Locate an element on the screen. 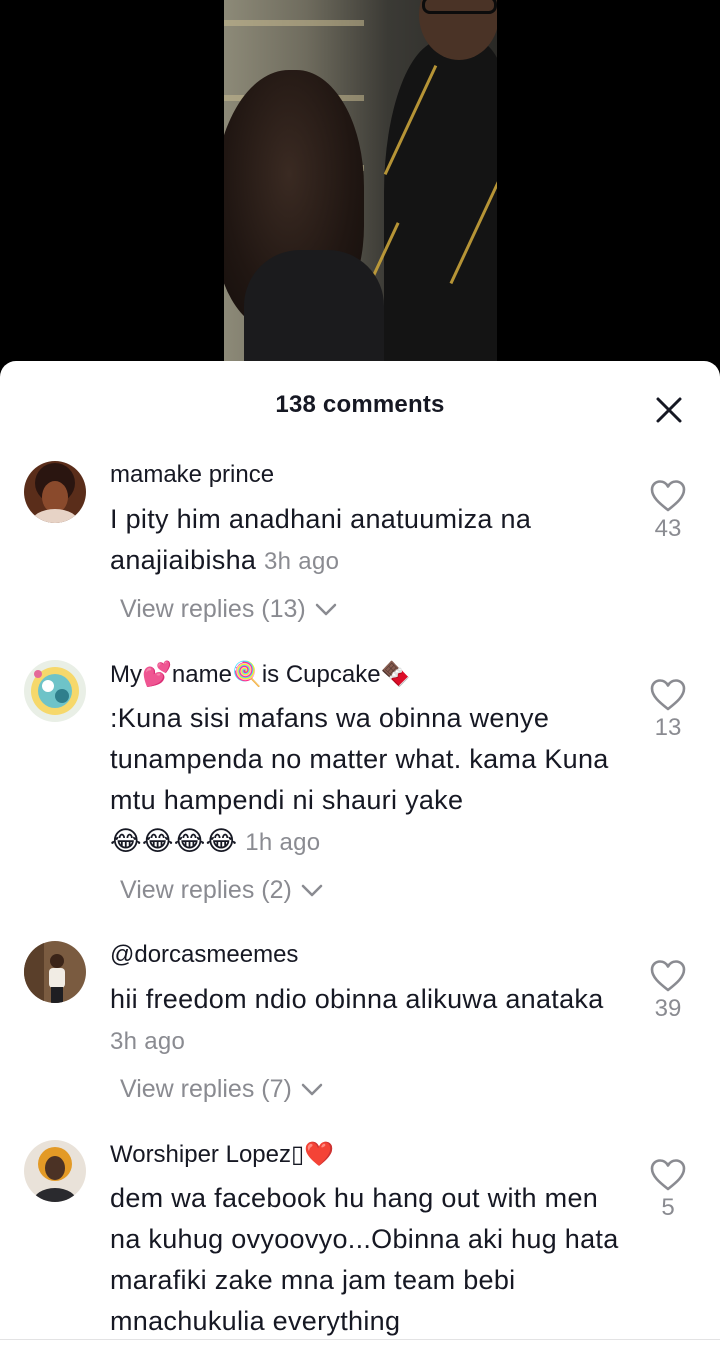 The height and width of the screenshot is (1356, 720). comment-username: My💕name🍭is Cupcake🍫 is located at coordinates (260, 674).